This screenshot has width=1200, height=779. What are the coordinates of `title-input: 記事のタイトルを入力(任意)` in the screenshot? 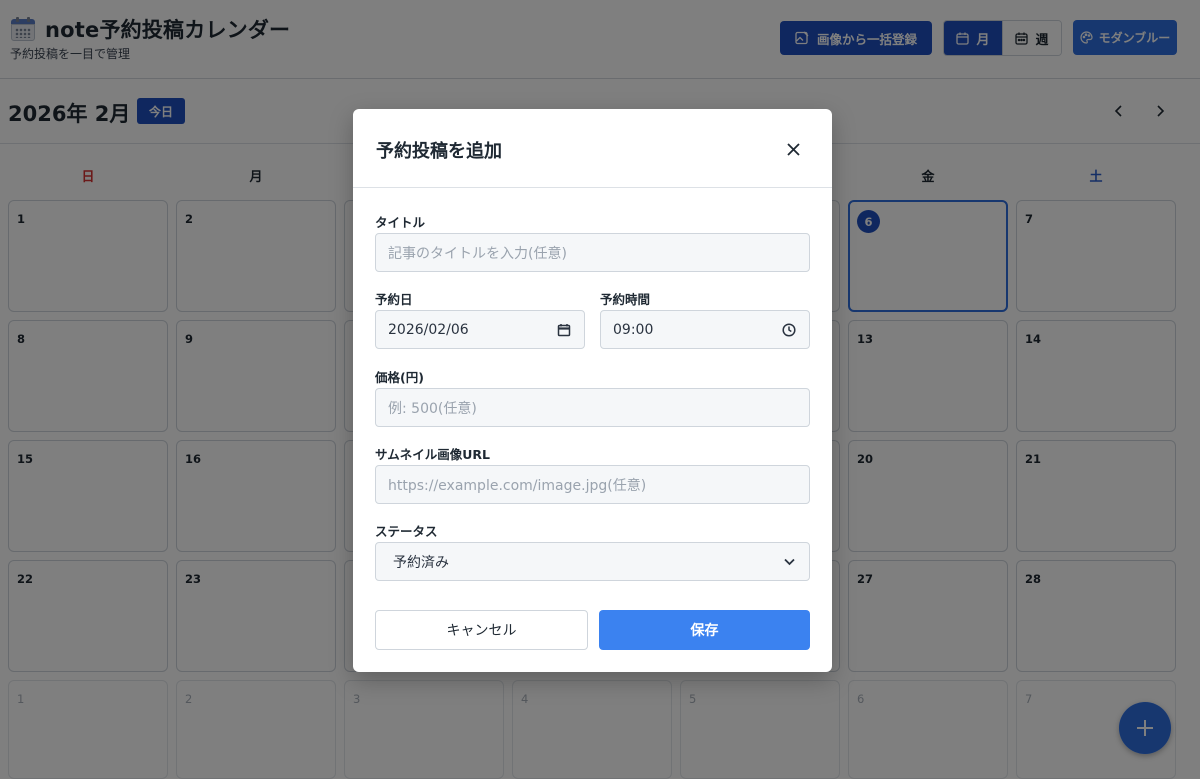 It's located at (592, 252).